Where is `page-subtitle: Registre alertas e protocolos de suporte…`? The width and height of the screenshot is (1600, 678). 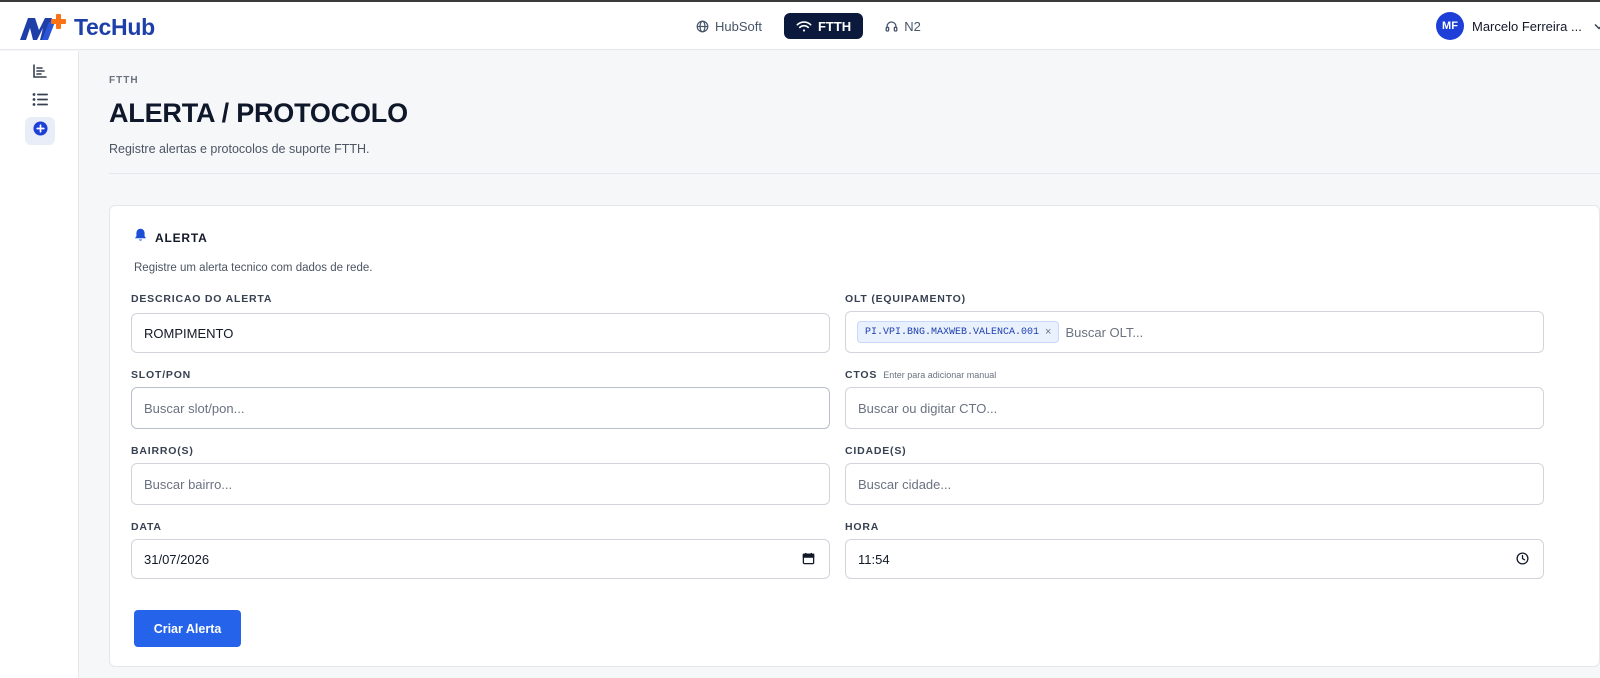 page-subtitle: Registre alertas e protocolos de suporte… is located at coordinates (239, 149).